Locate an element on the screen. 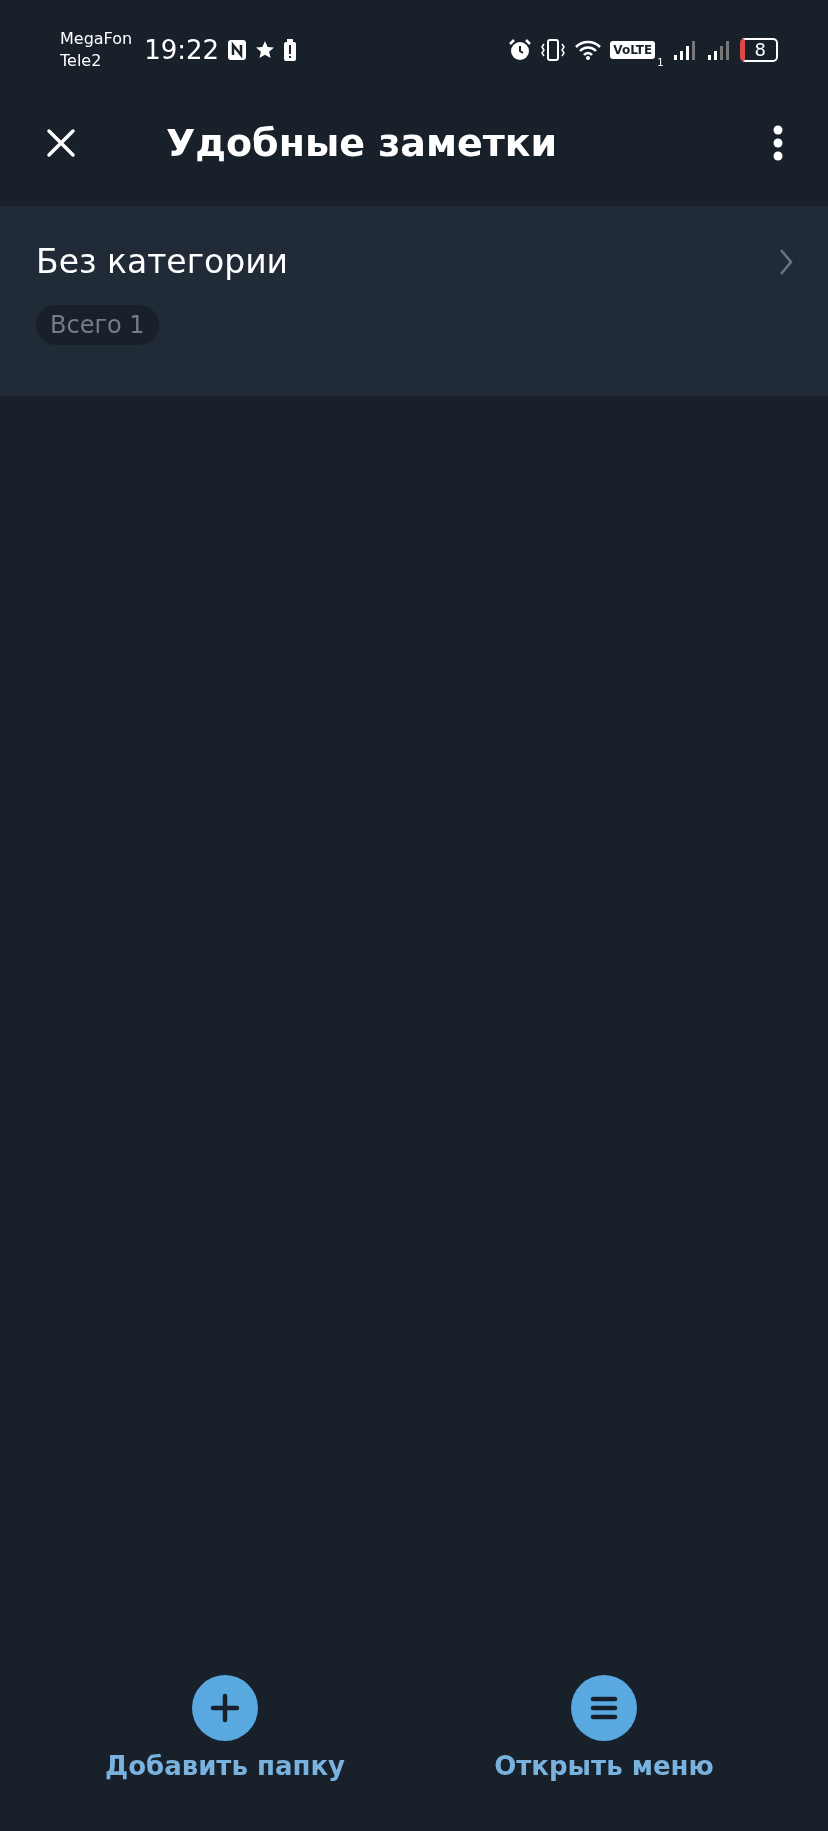  screen-title: Удобные заметки is located at coordinates (362, 143).